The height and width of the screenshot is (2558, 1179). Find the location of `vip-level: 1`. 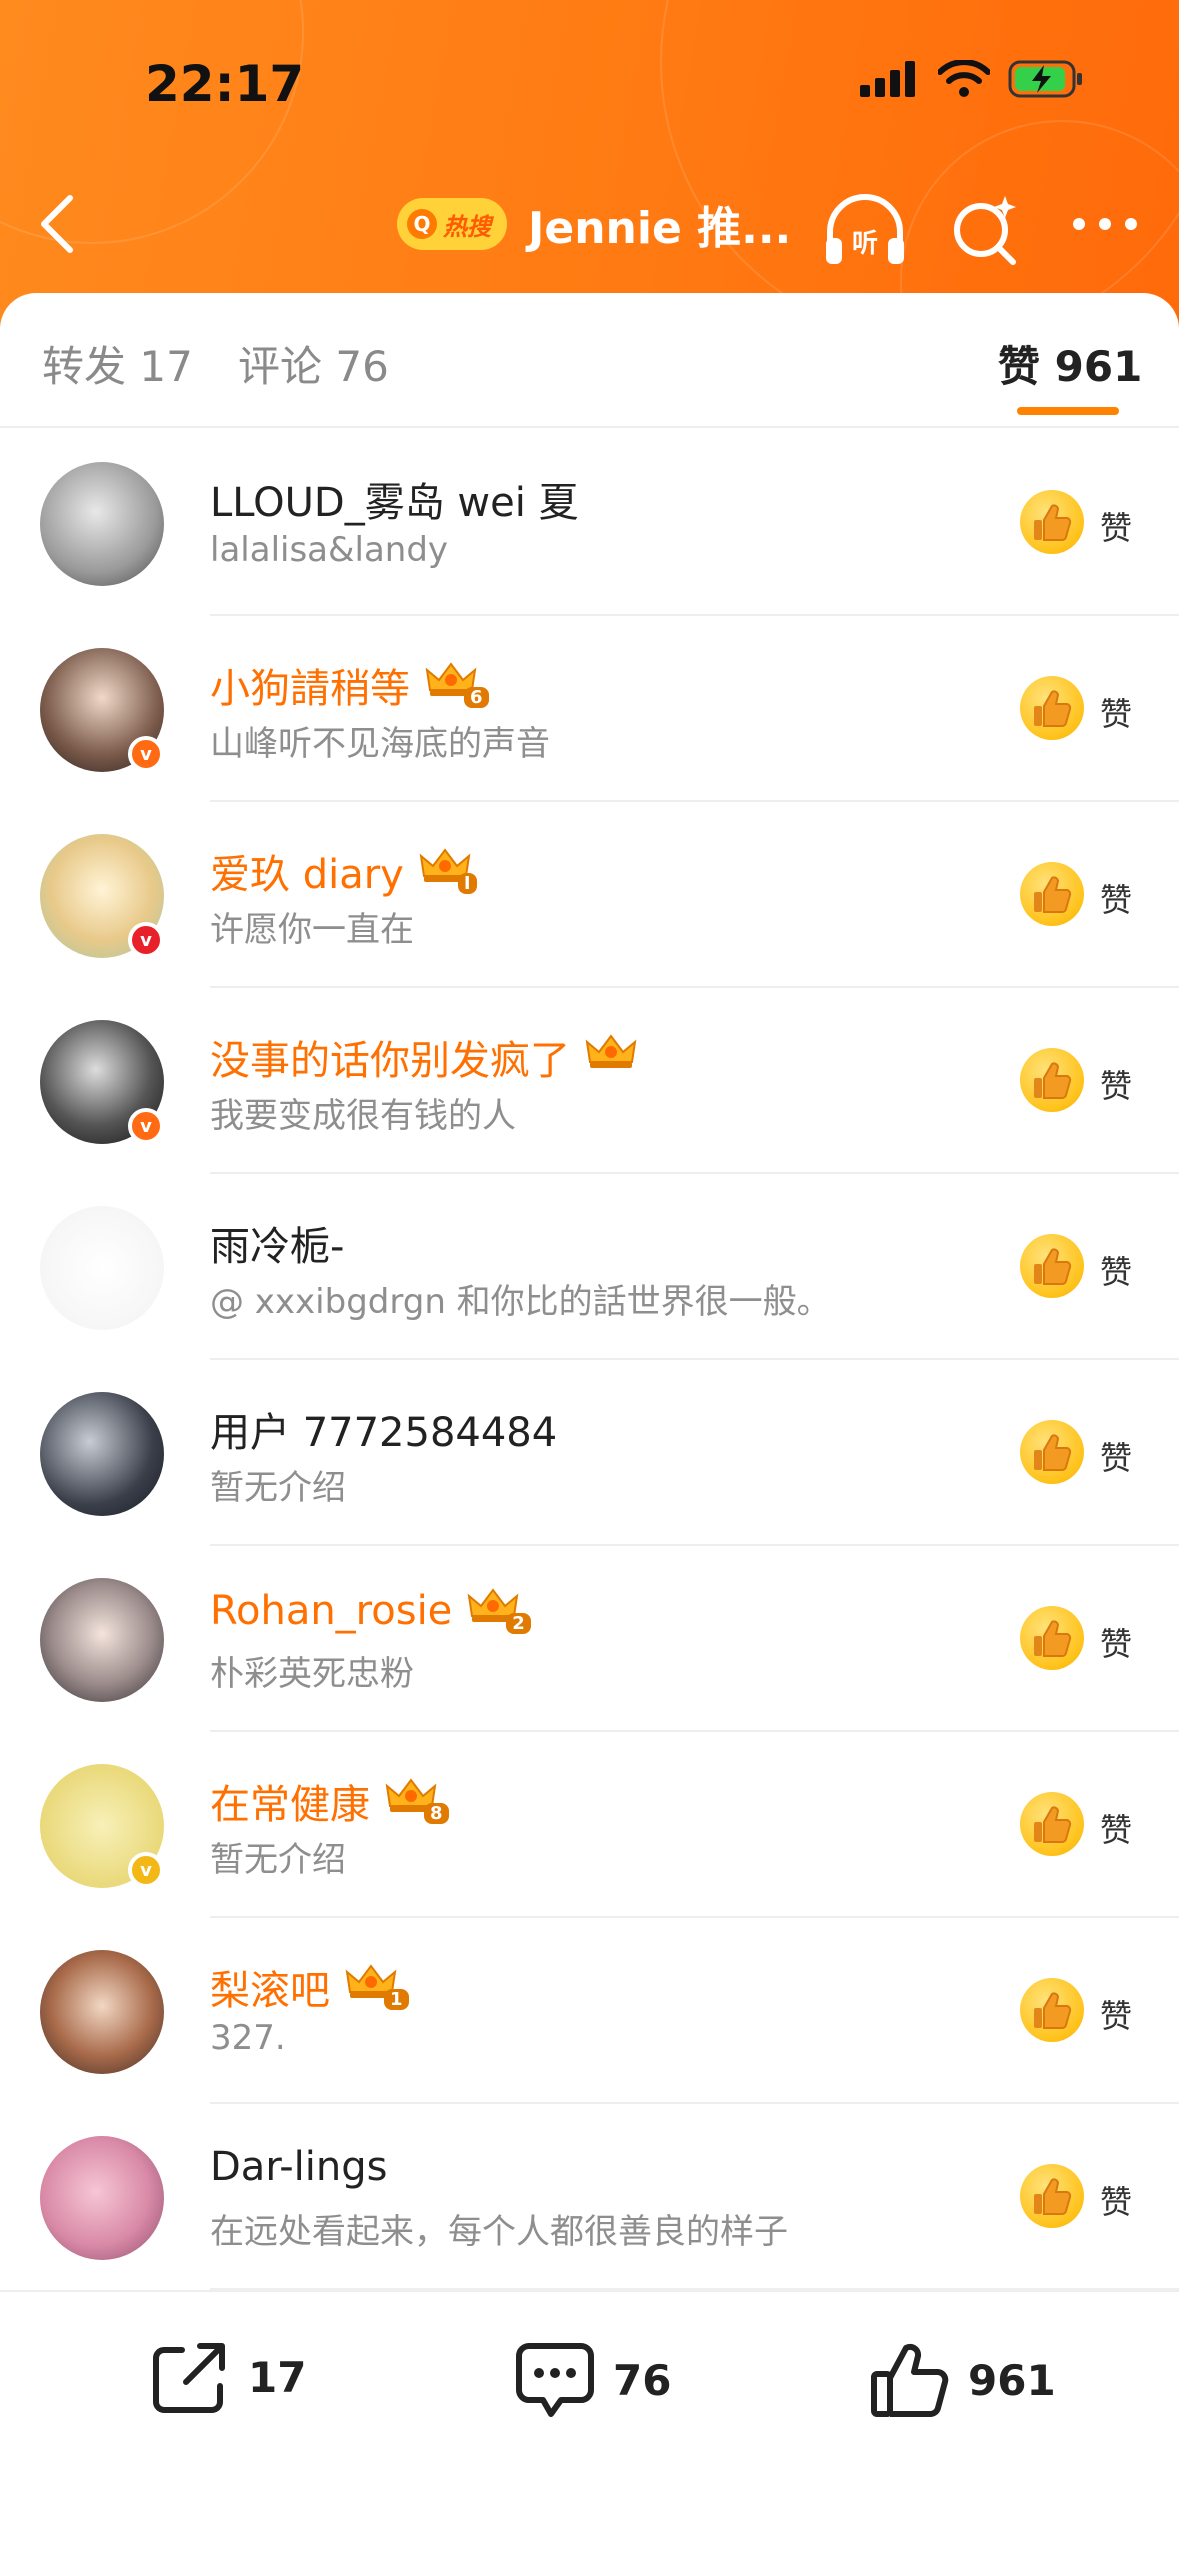

vip-level: 1 is located at coordinates (396, 1999).